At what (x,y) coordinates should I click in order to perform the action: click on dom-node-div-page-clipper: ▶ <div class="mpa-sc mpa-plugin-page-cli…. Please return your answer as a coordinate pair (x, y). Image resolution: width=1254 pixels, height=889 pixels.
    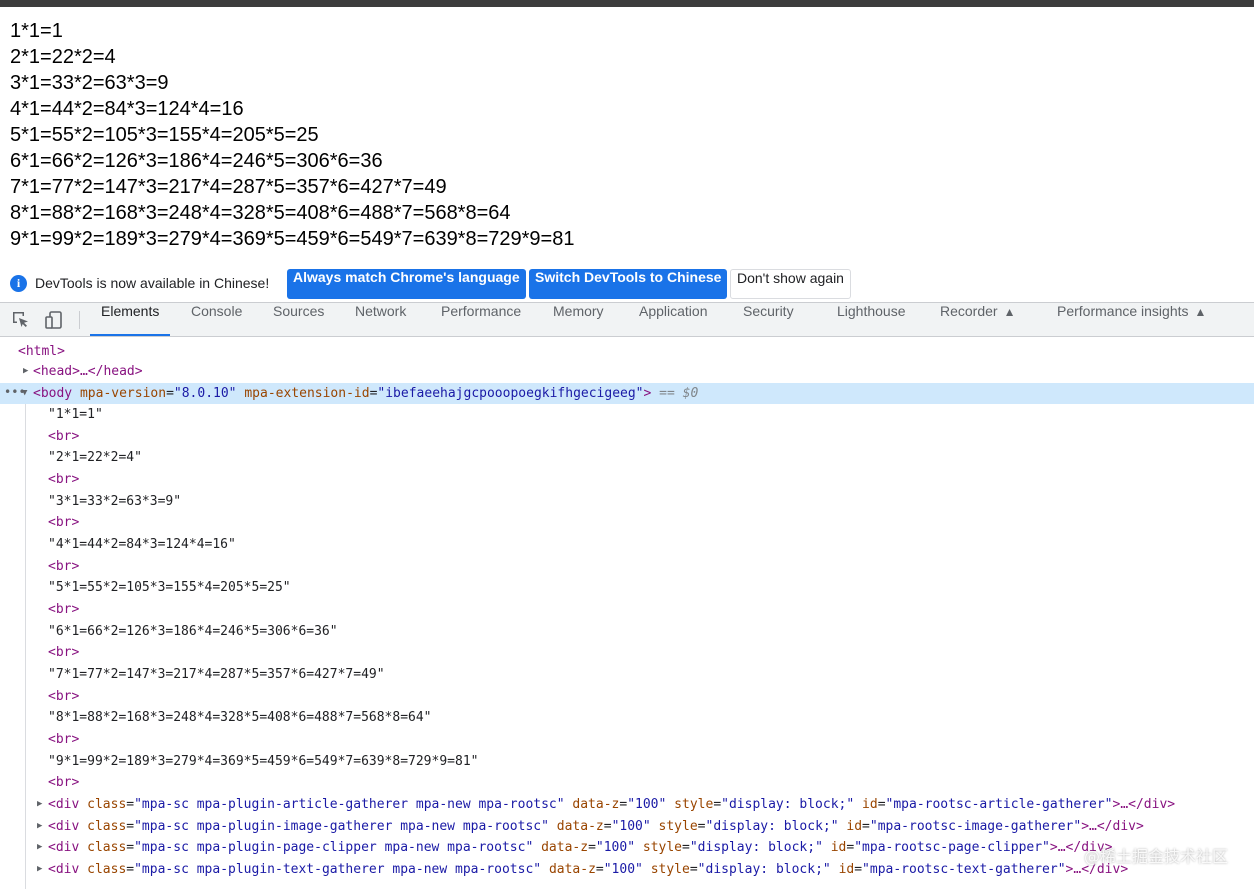
    Looking at the image, I should click on (627, 847).